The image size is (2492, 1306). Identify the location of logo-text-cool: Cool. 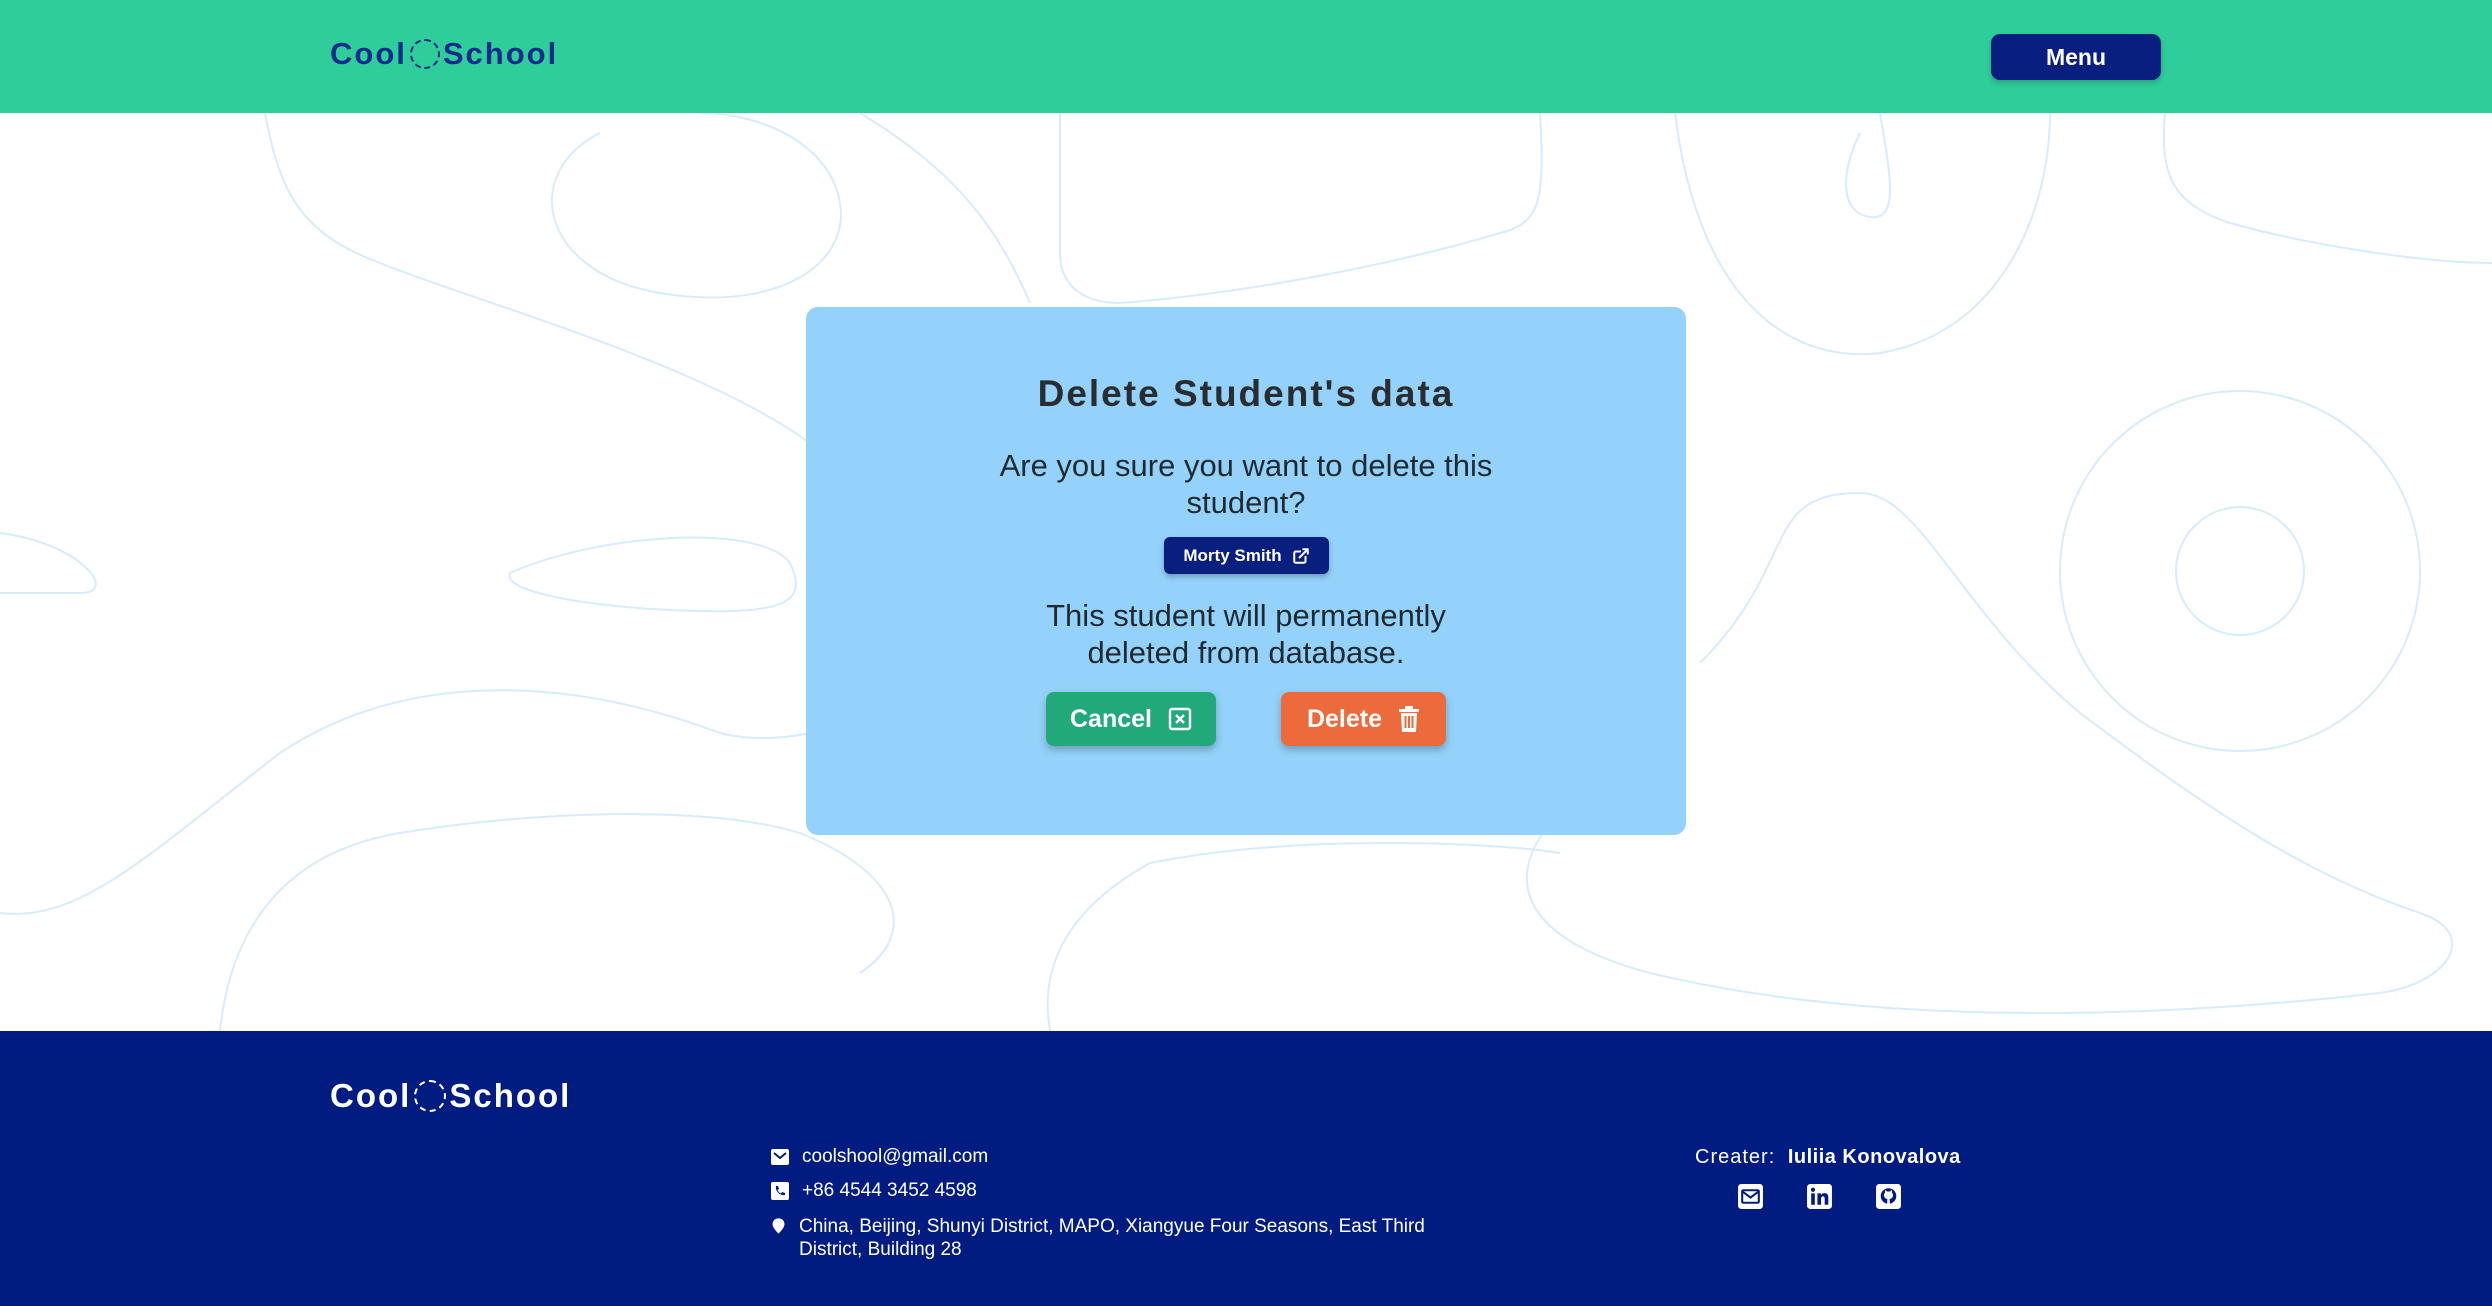
(368, 53).